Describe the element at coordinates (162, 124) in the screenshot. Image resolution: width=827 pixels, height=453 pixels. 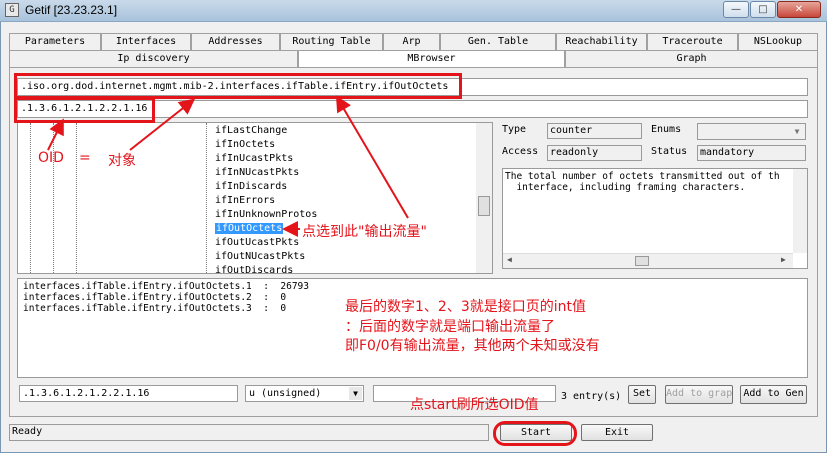
I see `arrow-to-oid-field` at that location.